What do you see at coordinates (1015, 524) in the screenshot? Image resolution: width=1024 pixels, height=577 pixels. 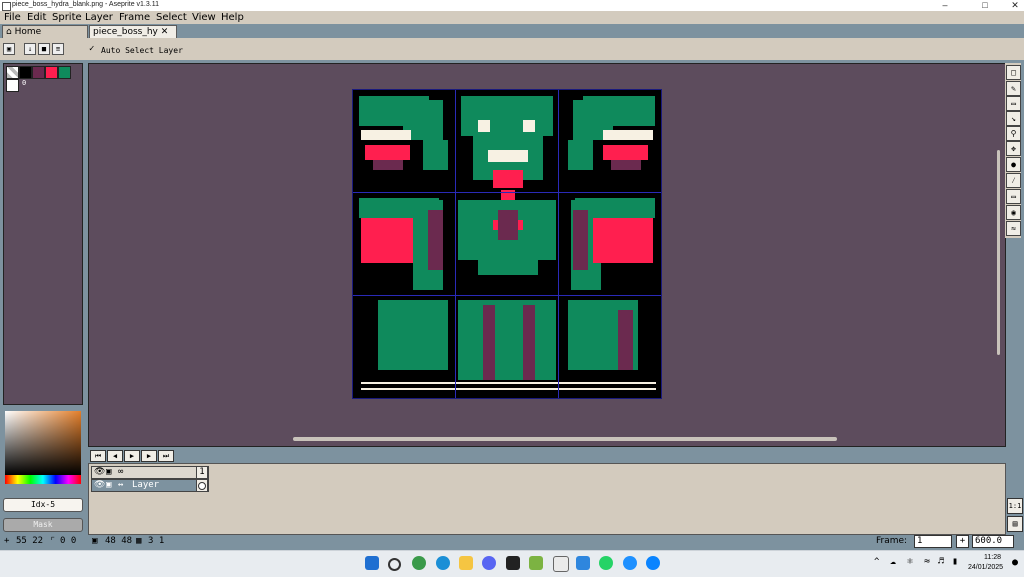 I see `timeline-toggle-icon: ▤` at bounding box center [1015, 524].